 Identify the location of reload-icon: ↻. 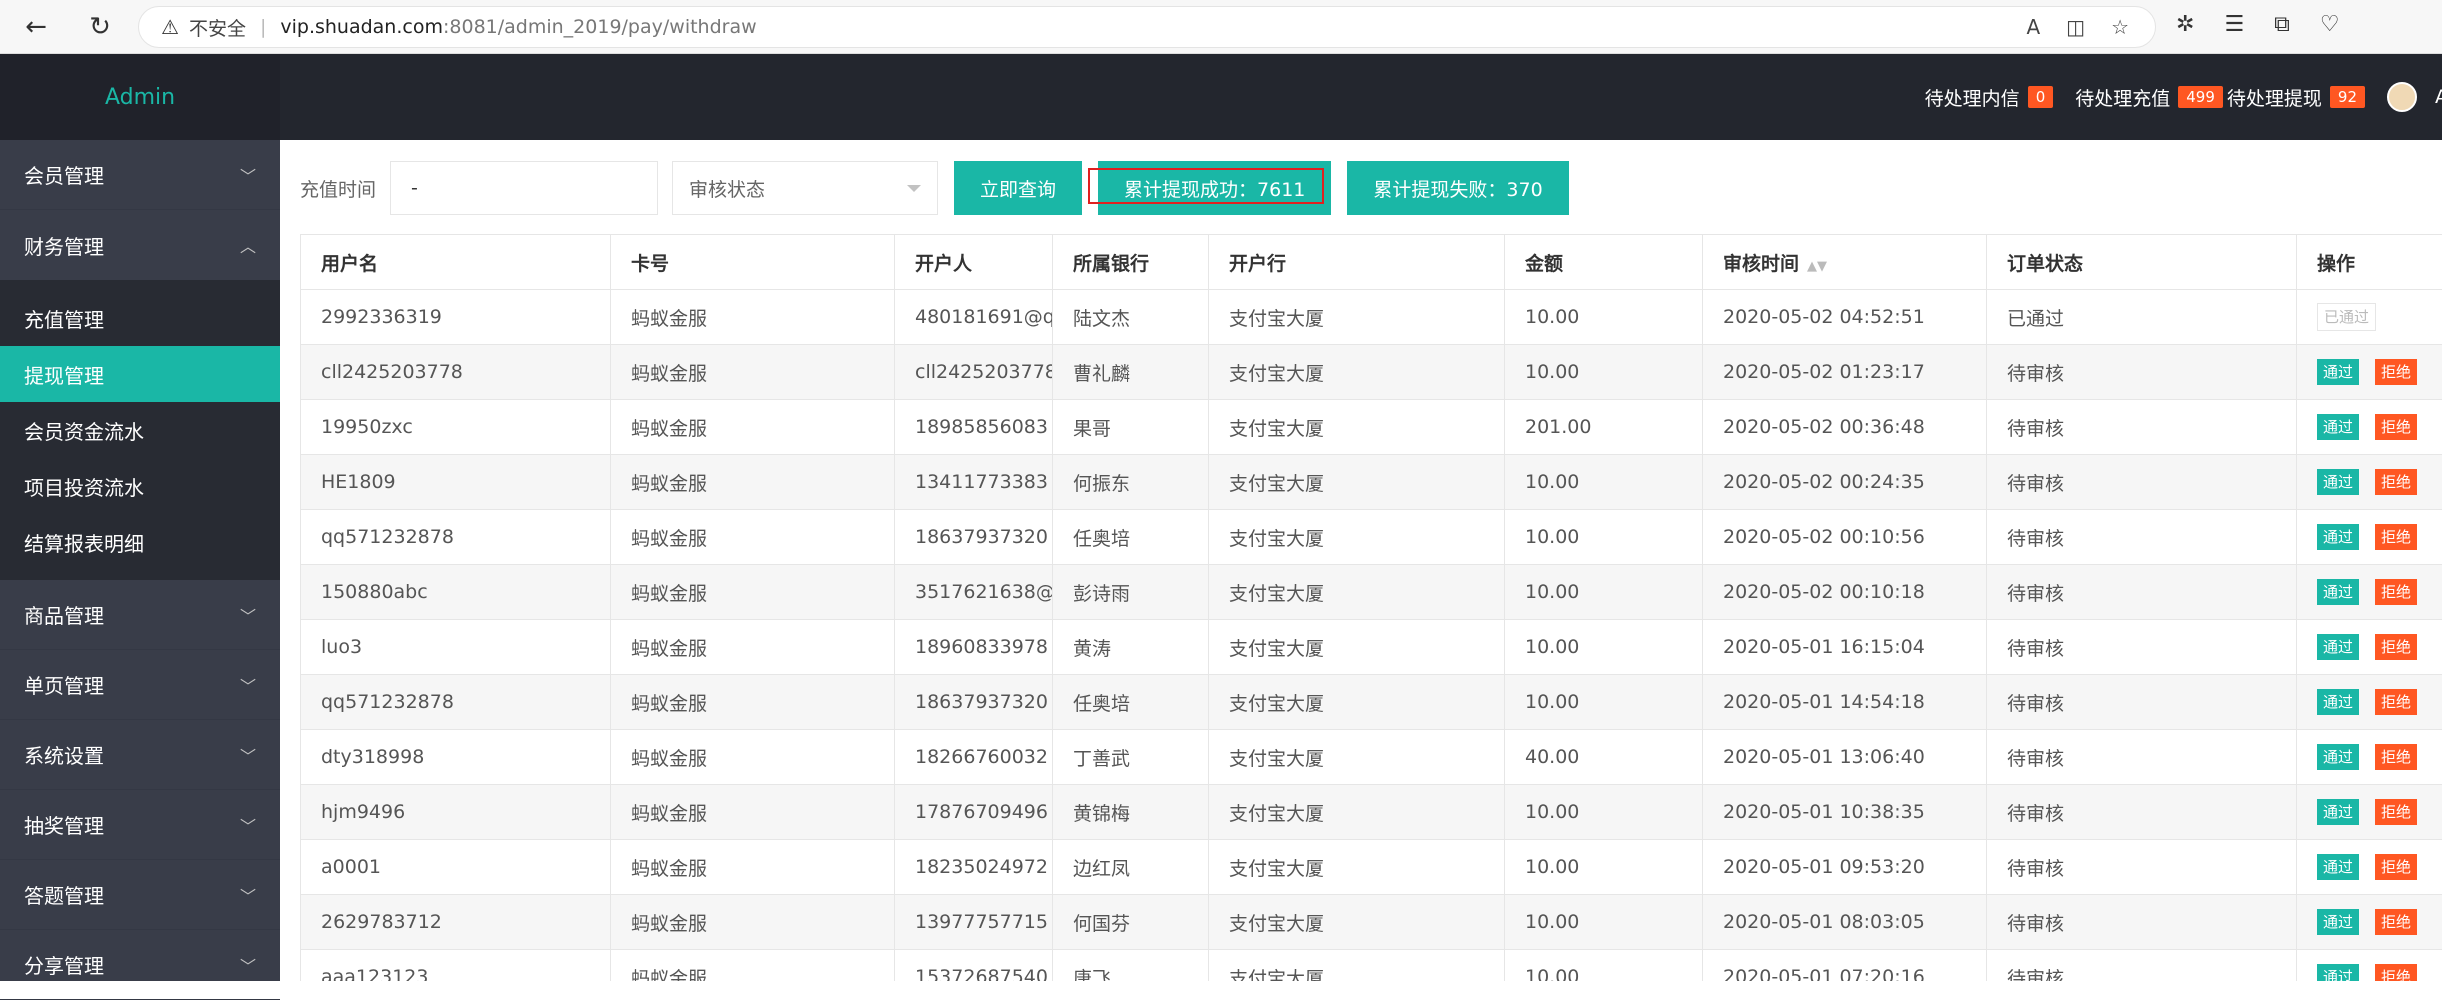
(100, 27).